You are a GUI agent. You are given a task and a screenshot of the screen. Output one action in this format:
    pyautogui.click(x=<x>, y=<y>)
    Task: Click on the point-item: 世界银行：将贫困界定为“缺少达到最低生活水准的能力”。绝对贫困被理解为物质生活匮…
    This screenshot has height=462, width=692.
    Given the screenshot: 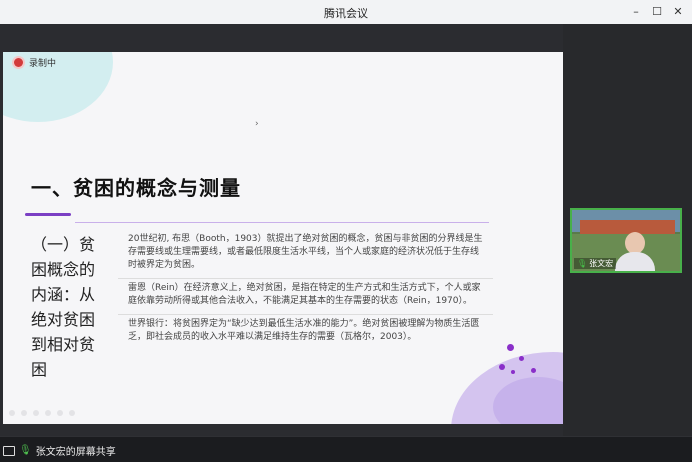 What is the action you would take?
    pyautogui.click(x=304, y=330)
    